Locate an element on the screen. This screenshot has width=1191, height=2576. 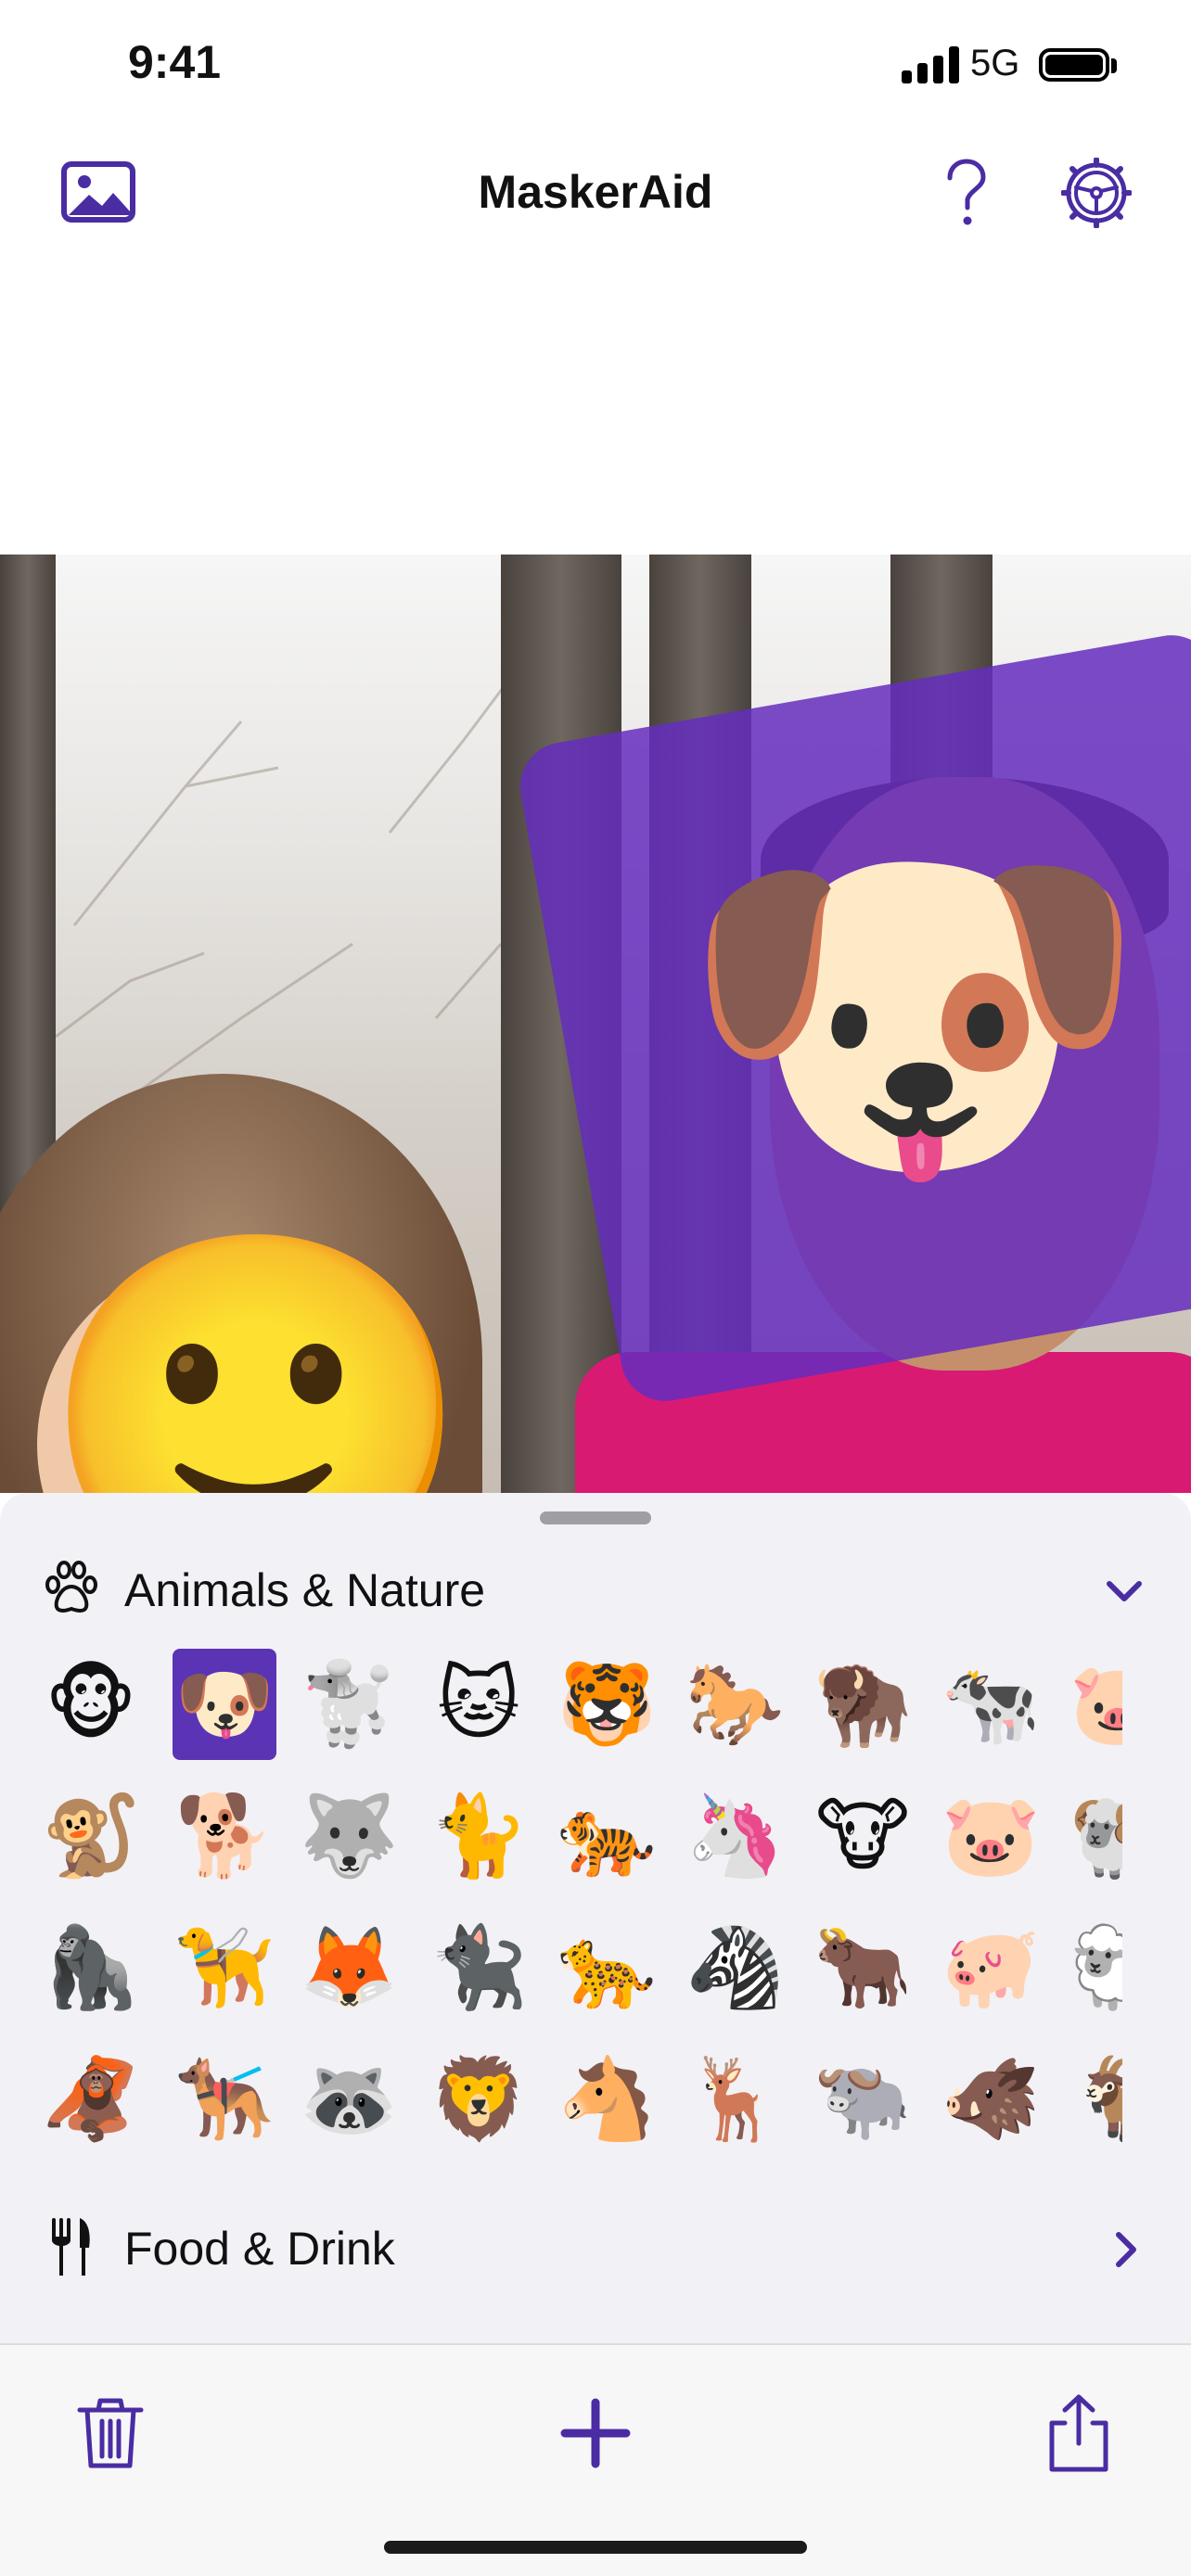
emoji-cell-selected: 🐶 is located at coordinates (224, 1705).